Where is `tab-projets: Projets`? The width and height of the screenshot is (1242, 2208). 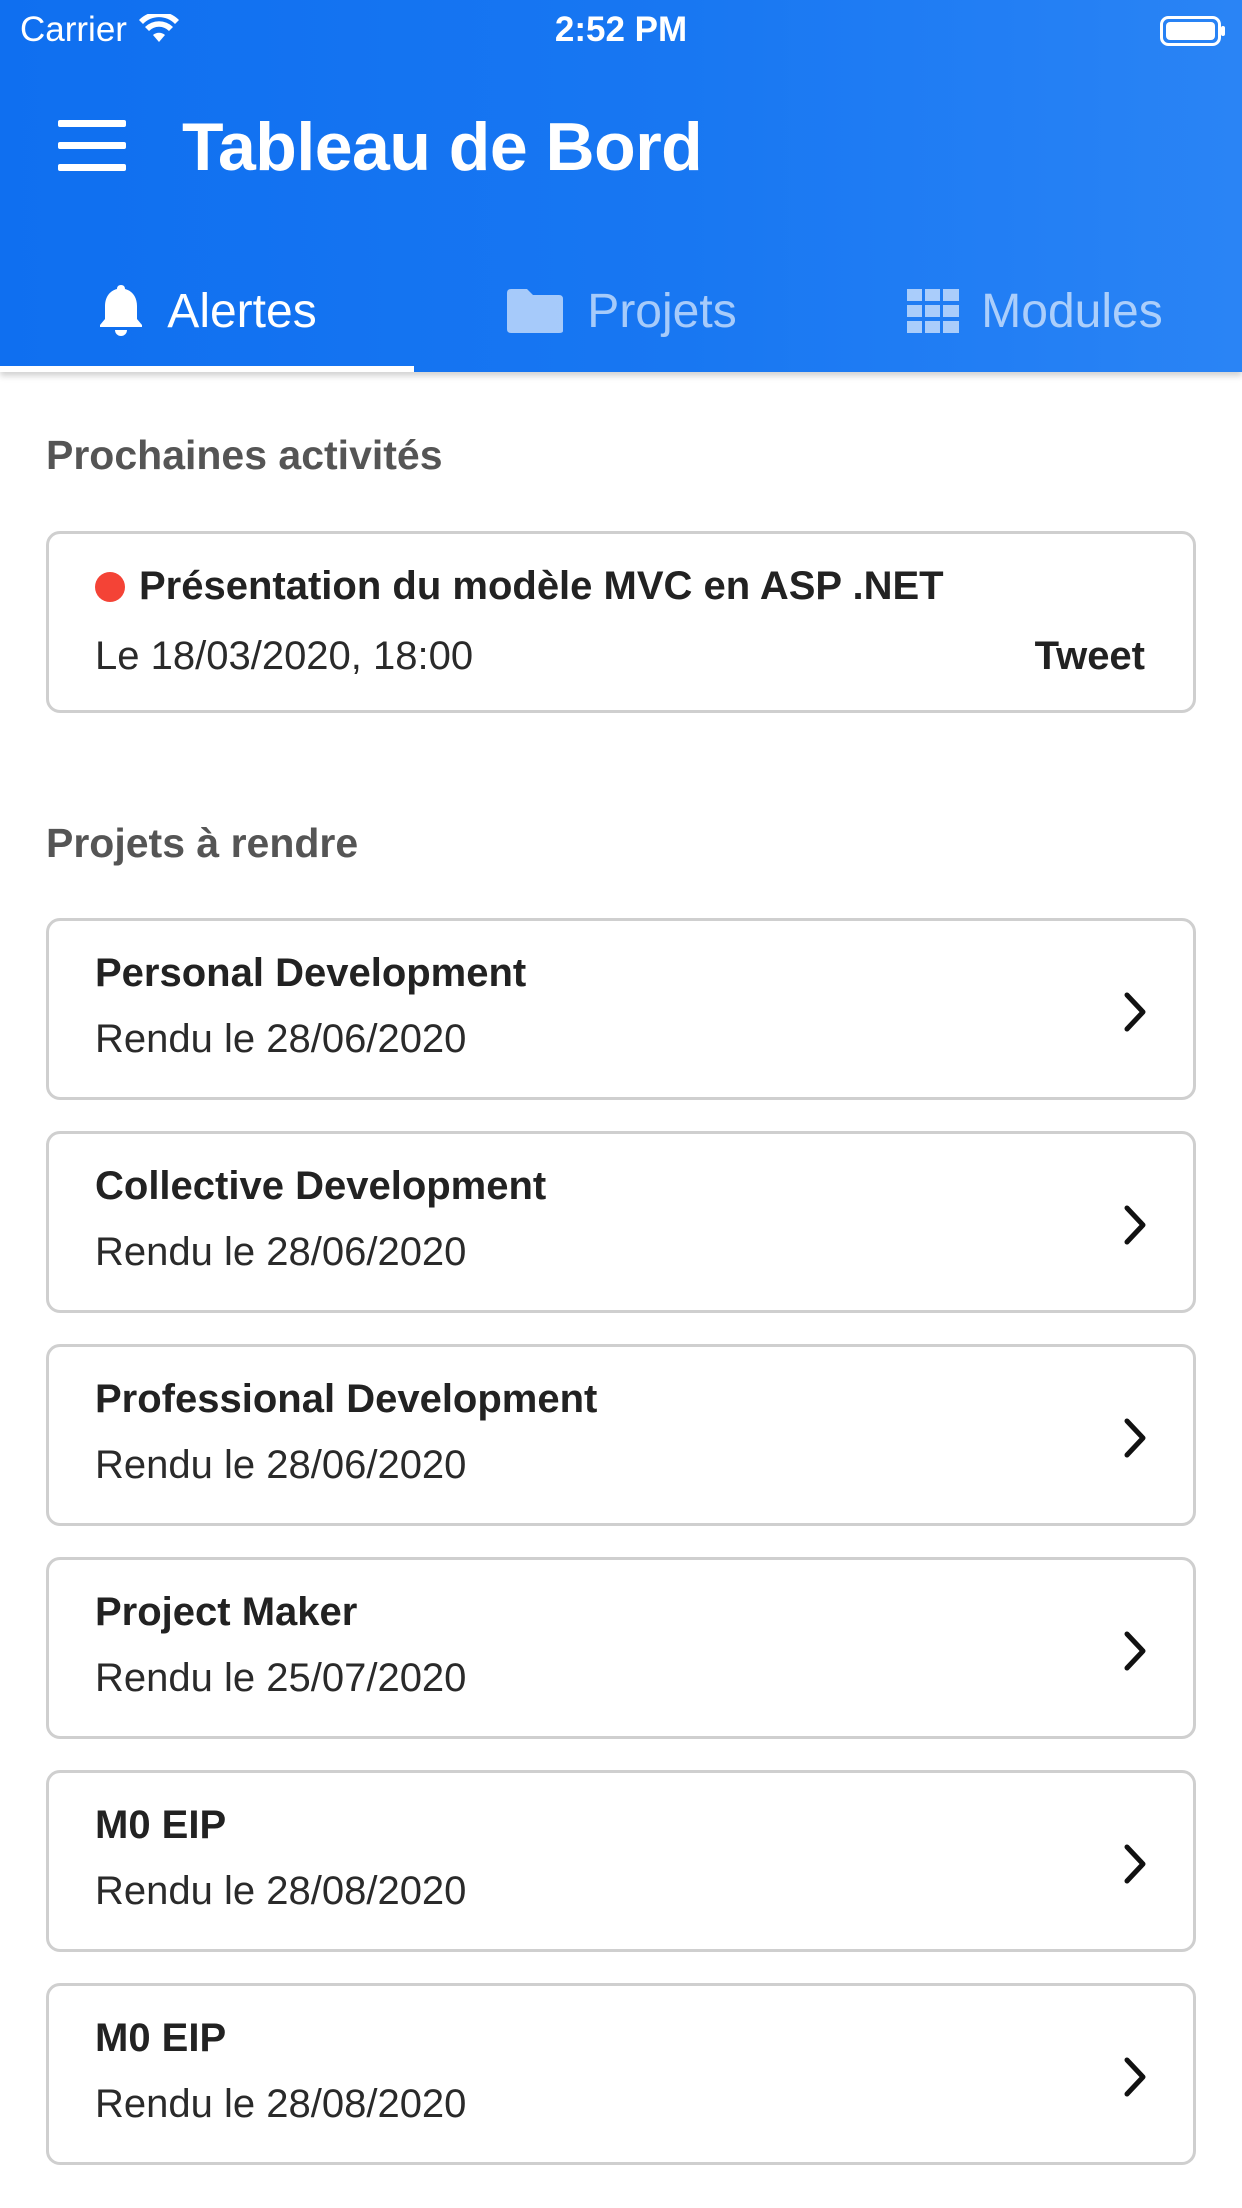 tab-projets: Projets is located at coordinates (621, 311).